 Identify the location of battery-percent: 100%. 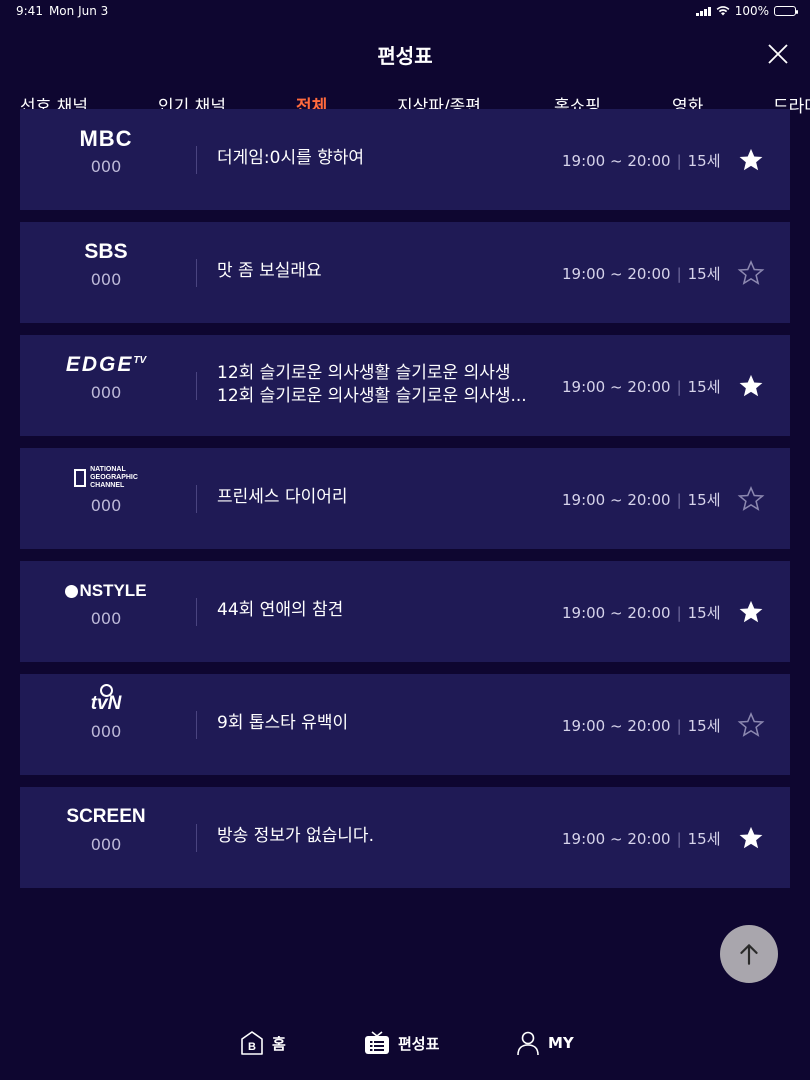
(751, 11).